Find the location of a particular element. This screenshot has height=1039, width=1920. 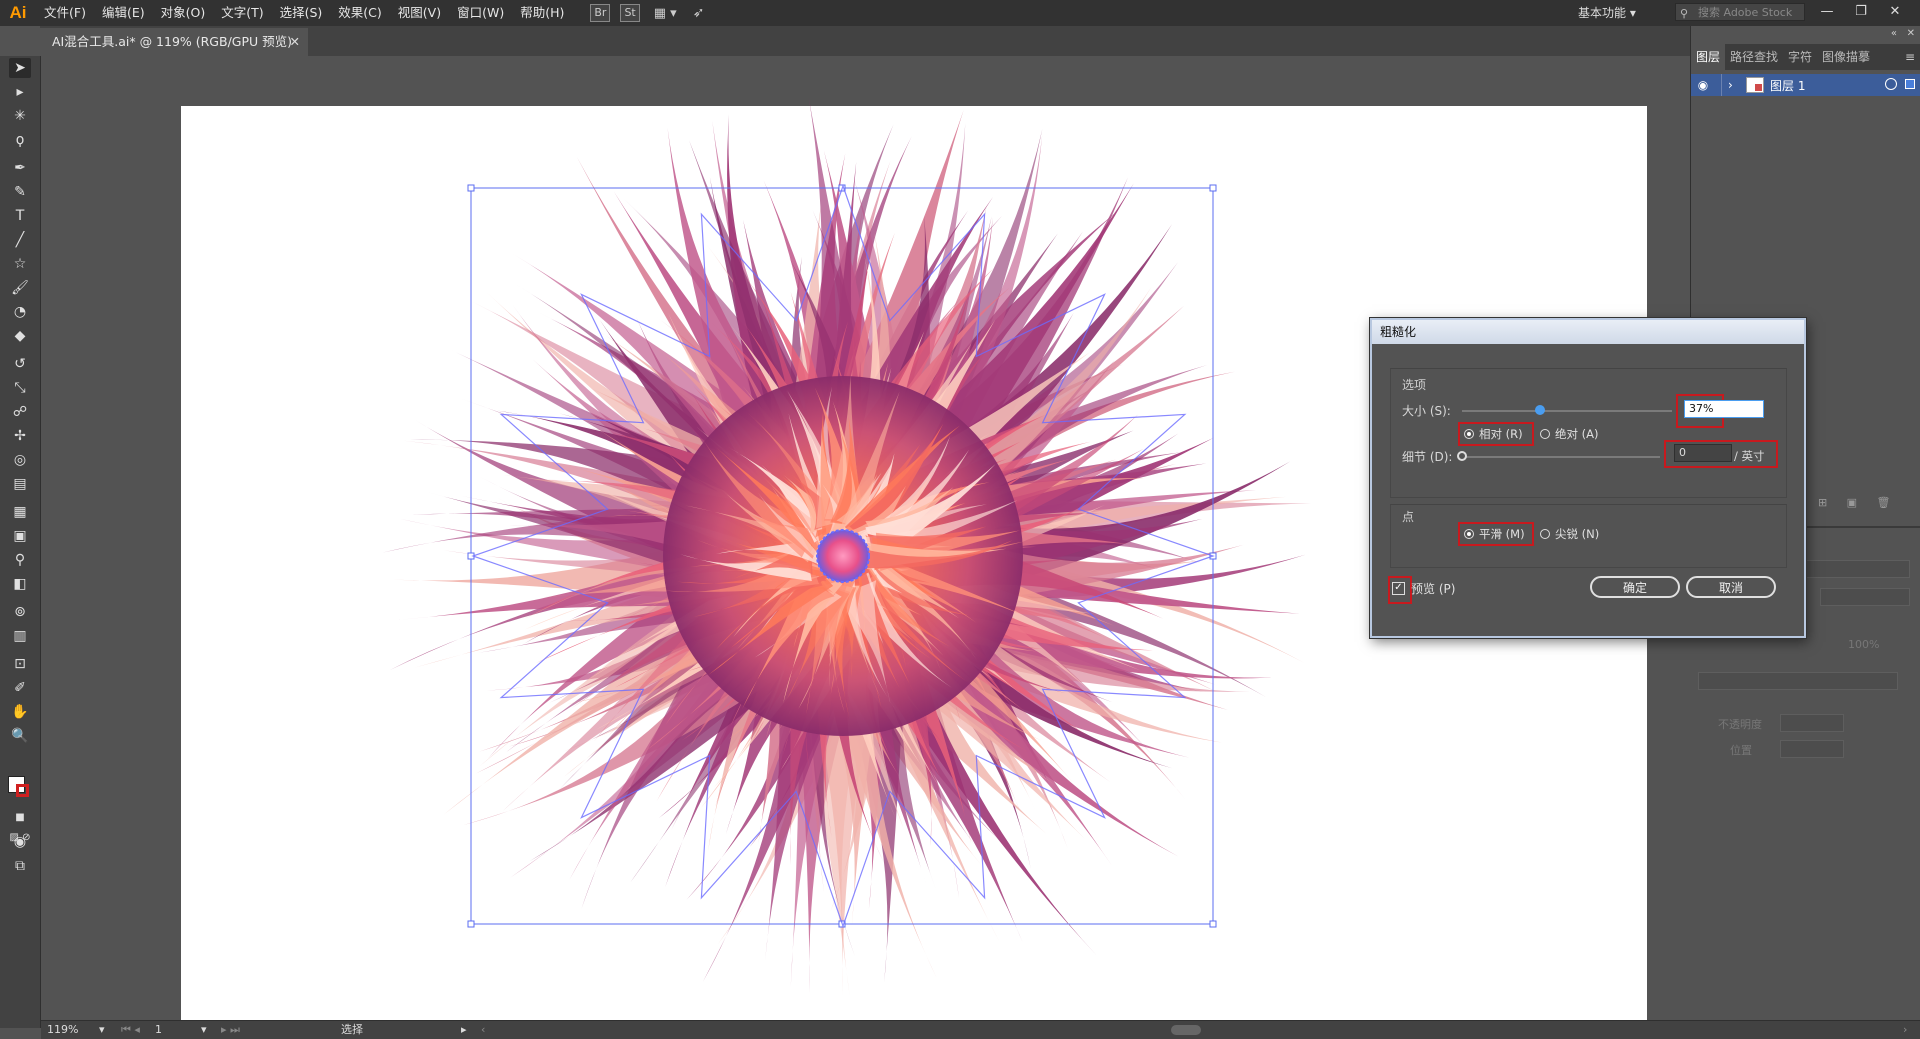

opacity-dropdown is located at coordinates (1865, 597).